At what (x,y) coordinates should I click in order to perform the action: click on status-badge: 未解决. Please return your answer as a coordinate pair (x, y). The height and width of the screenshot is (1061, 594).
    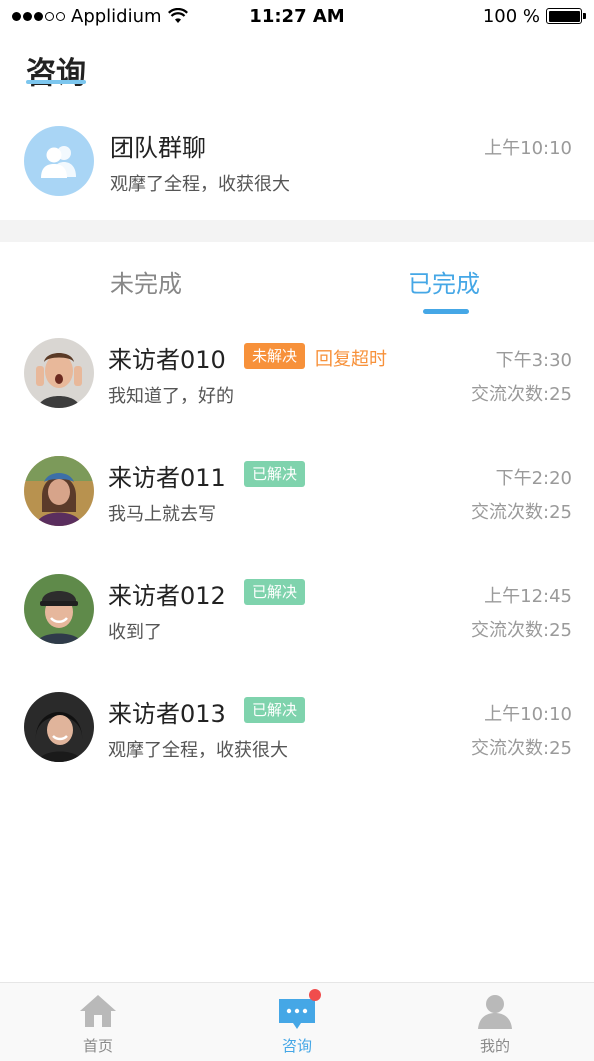
    Looking at the image, I should click on (275, 356).